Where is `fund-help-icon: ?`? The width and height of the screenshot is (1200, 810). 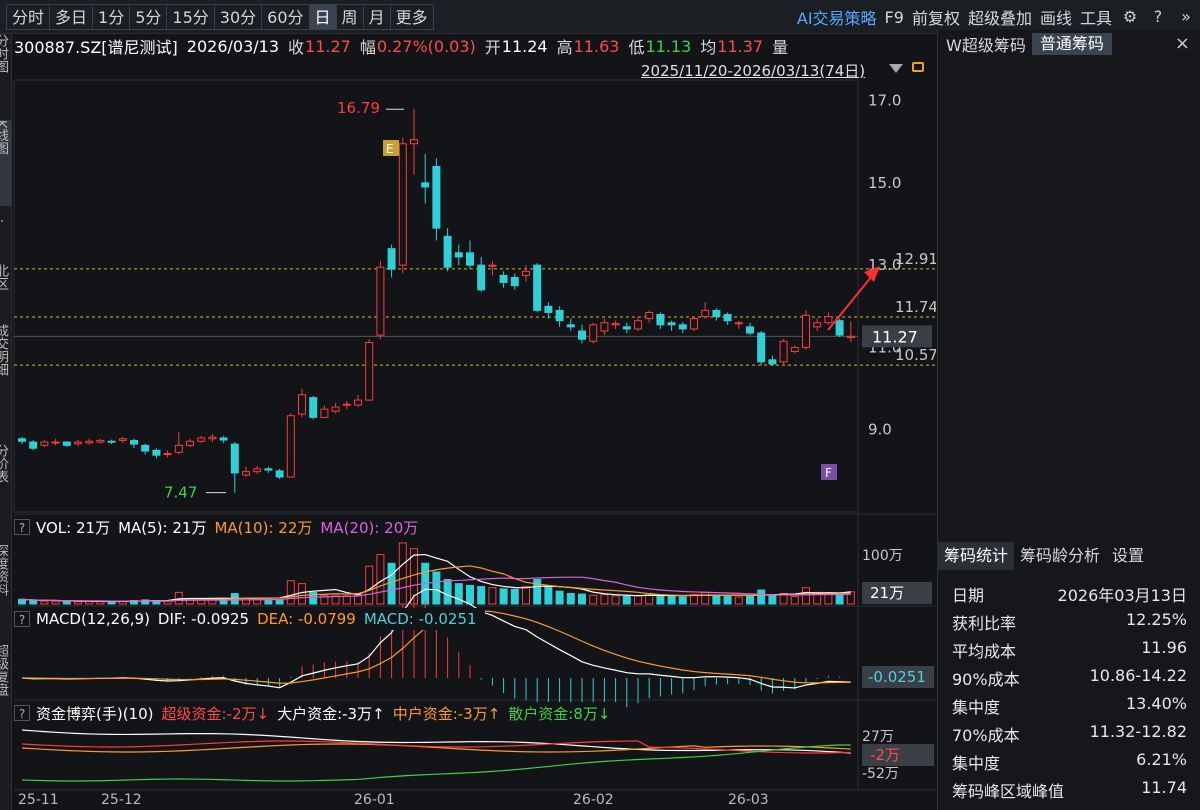
fund-help-icon: ? is located at coordinates (22, 713).